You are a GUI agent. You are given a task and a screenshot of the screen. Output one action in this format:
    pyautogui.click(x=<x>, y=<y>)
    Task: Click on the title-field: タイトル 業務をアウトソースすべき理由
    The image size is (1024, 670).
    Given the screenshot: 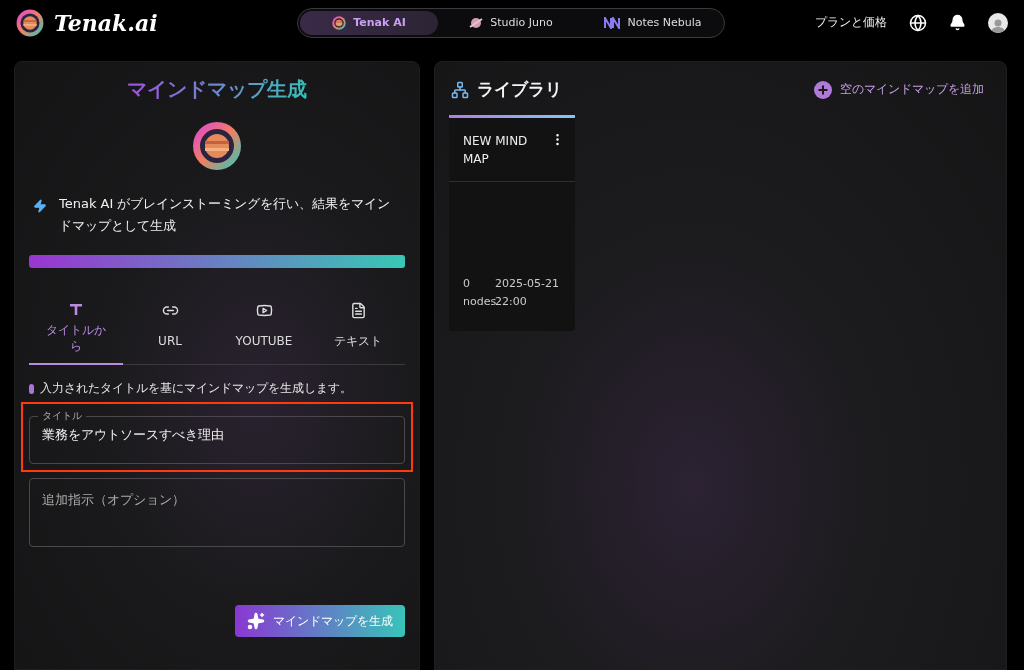 What is the action you would take?
    pyautogui.click(x=217, y=437)
    